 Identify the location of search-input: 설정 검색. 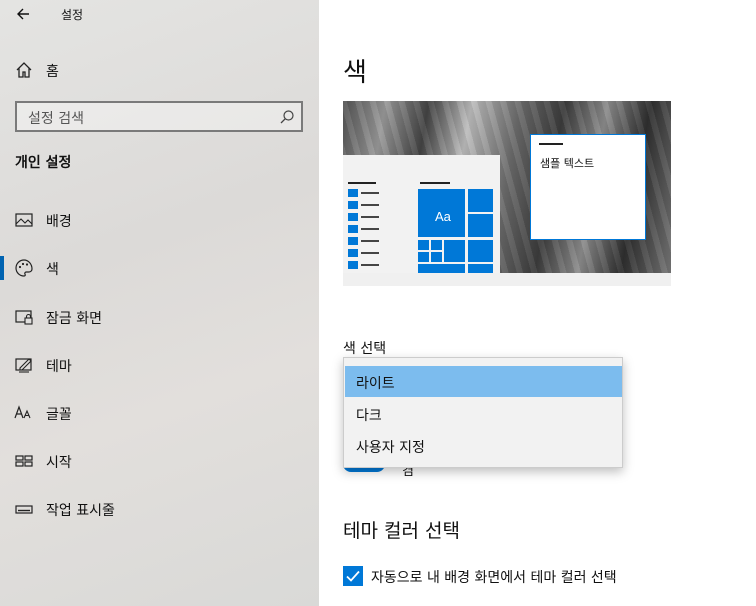
(159, 116).